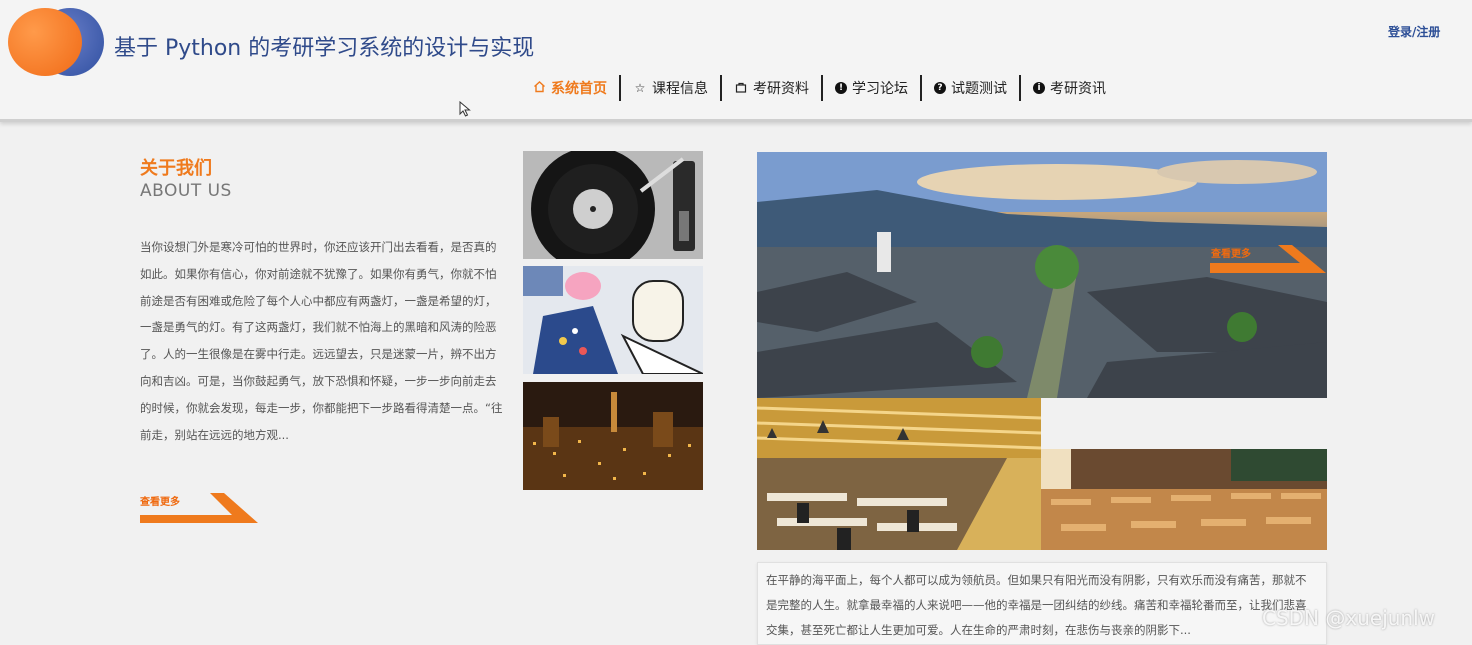 This screenshot has height=645, width=1472. I want to click on mouse-cursor-icon, so click(465, 109).